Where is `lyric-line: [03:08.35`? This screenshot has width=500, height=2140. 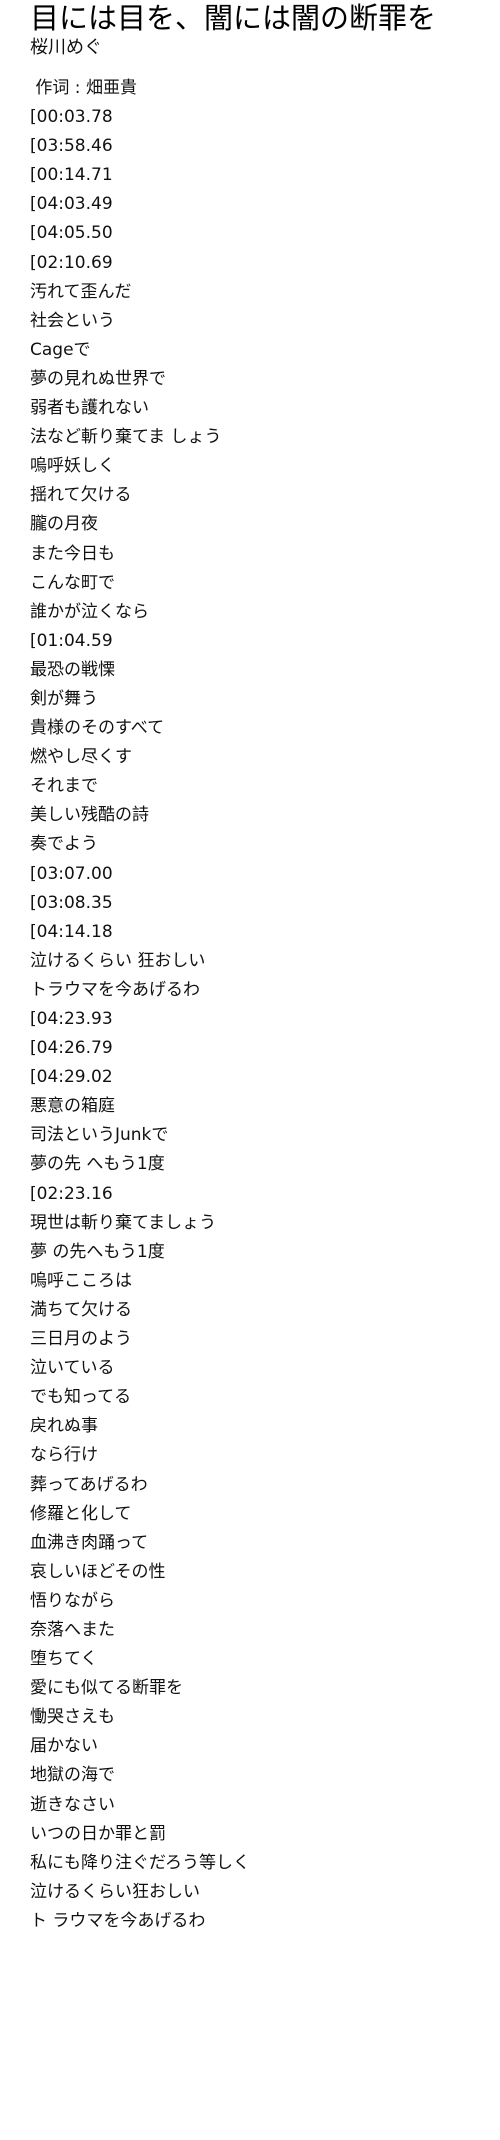 lyric-line: [03:08.35 is located at coordinates (71, 902).